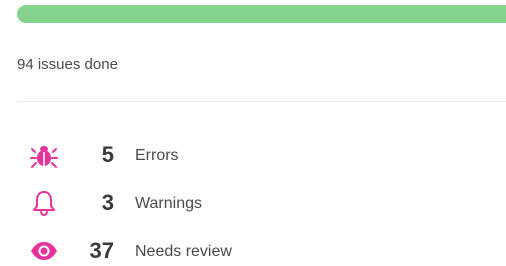  Describe the element at coordinates (168, 203) in the screenshot. I see `warnings-label: Warnings` at that location.